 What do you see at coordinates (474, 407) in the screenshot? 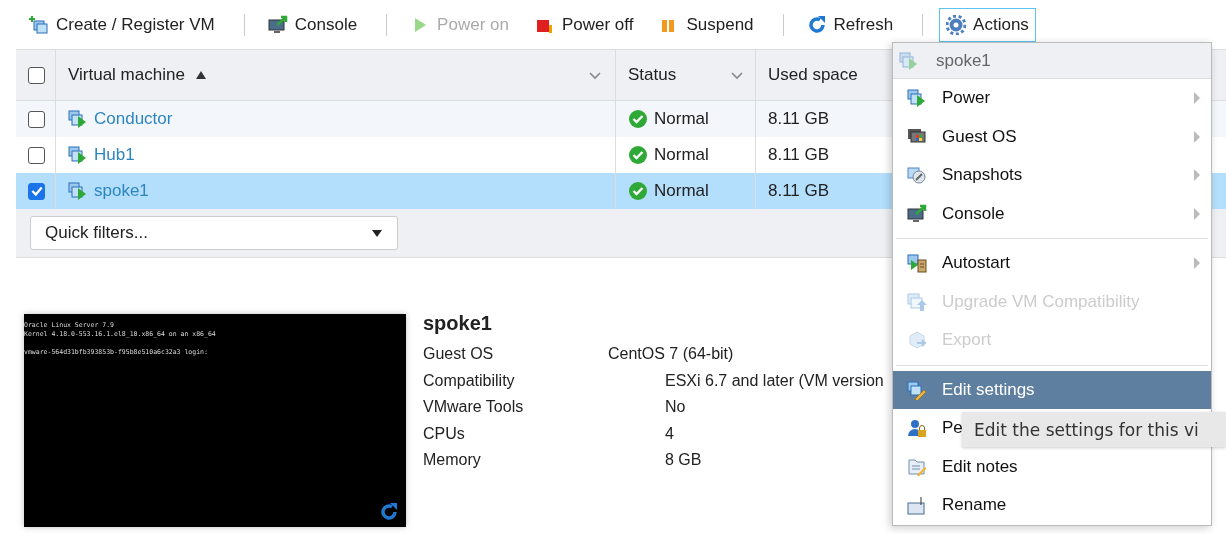
I see `field-label: VMware Tools` at bounding box center [474, 407].